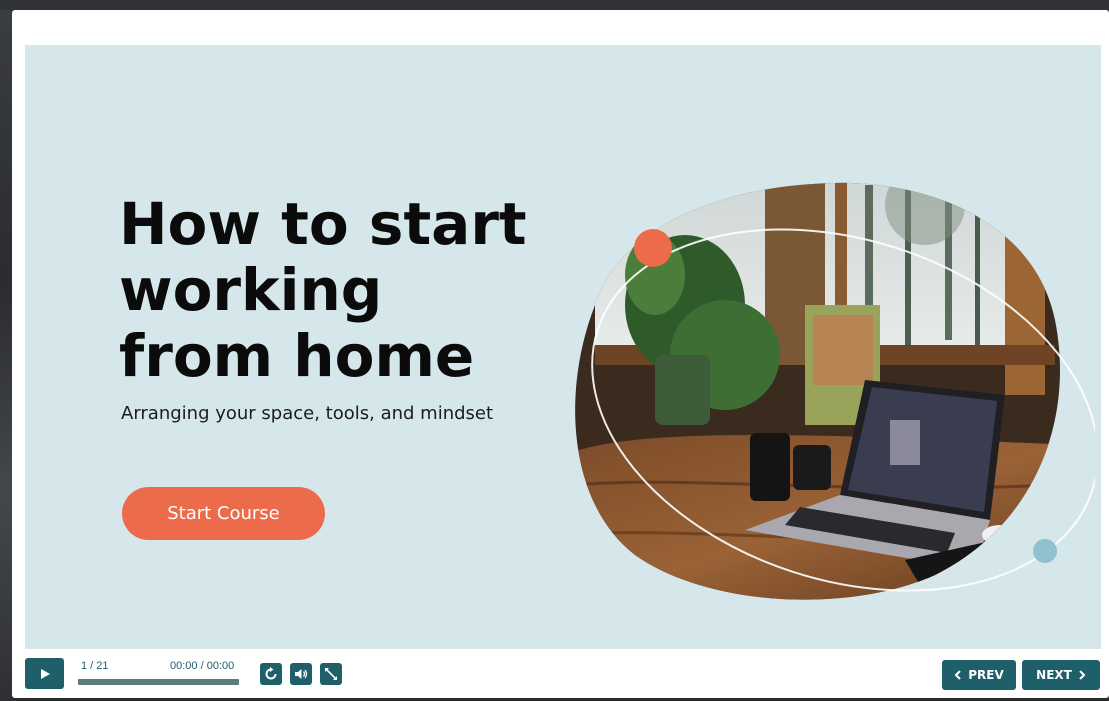  I want to click on play-button, so click(44, 673).